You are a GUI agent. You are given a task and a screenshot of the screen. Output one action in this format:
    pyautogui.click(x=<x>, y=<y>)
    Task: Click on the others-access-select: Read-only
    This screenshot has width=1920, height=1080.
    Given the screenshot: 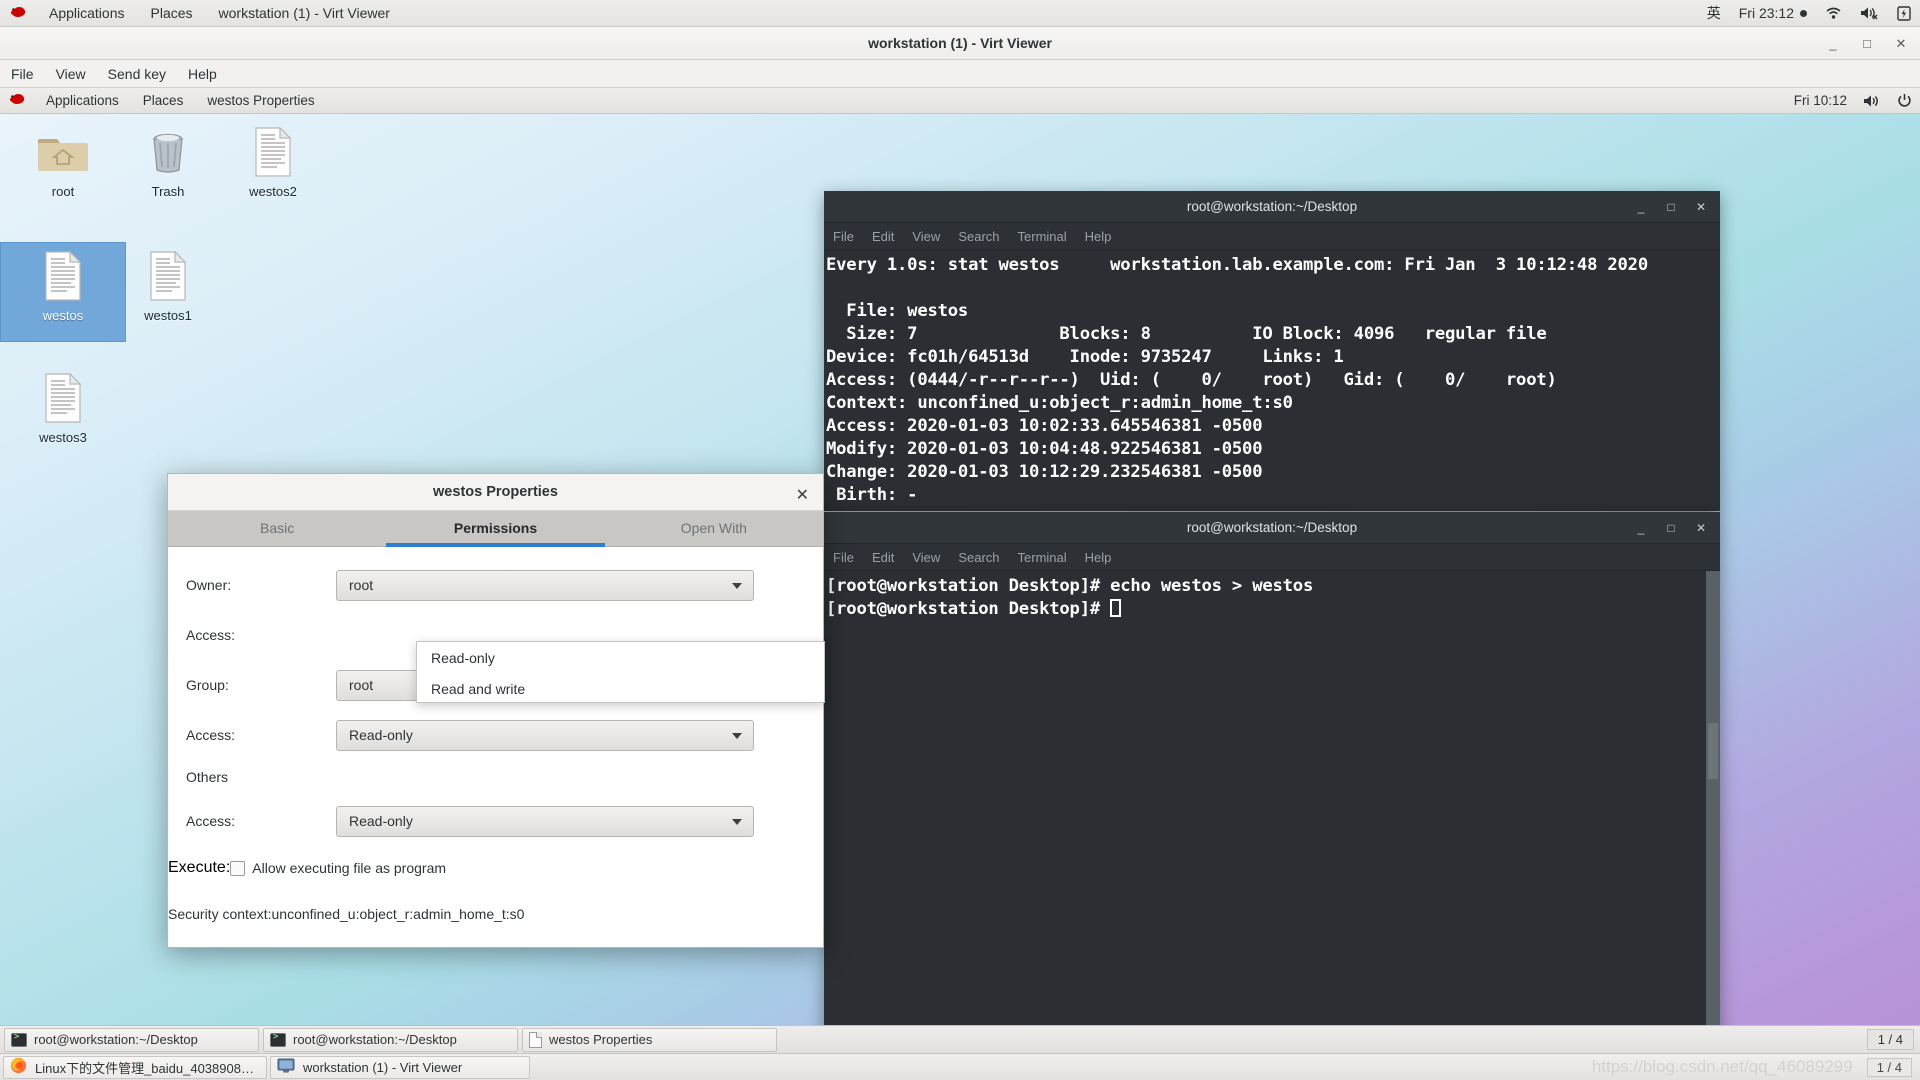 What is the action you would take?
    pyautogui.click(x=545, y=821)
    